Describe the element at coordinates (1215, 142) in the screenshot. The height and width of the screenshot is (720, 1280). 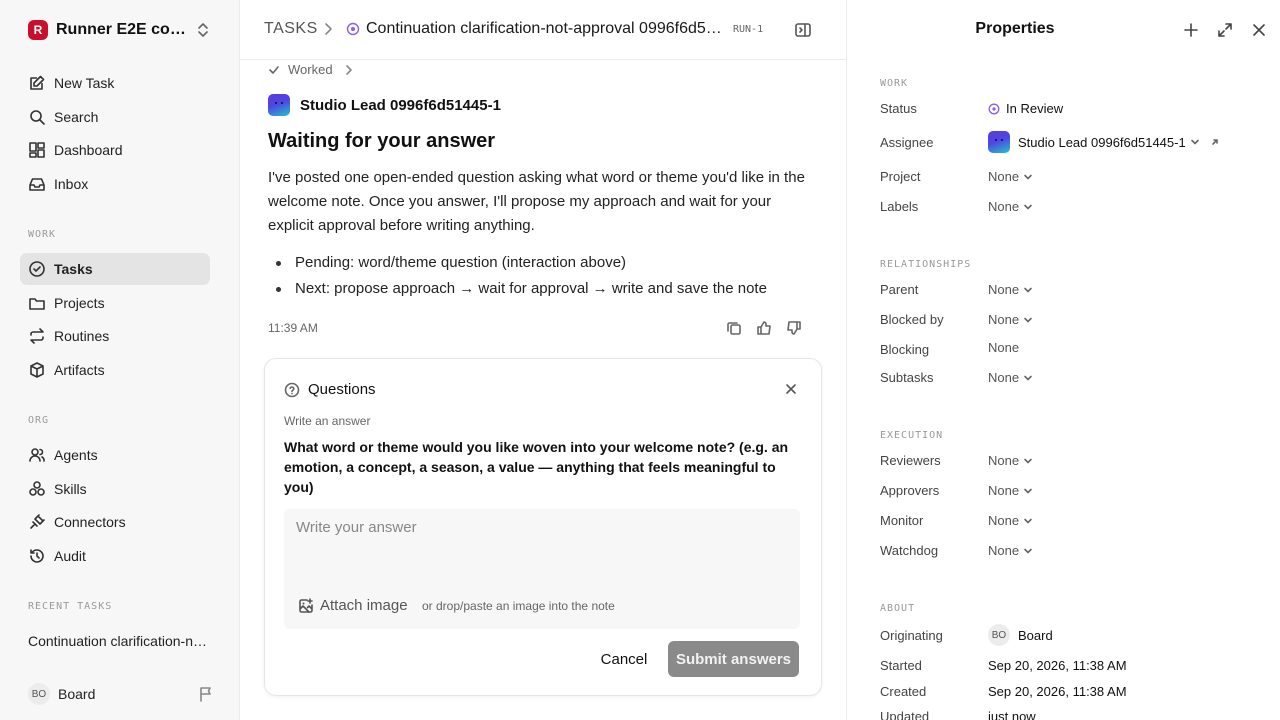
I see `external-link-icon` at that location.